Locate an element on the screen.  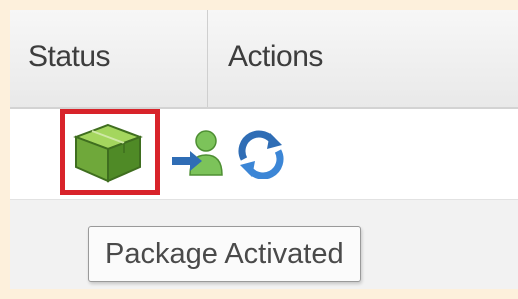
status-cell is located at coordinates (114, 154).